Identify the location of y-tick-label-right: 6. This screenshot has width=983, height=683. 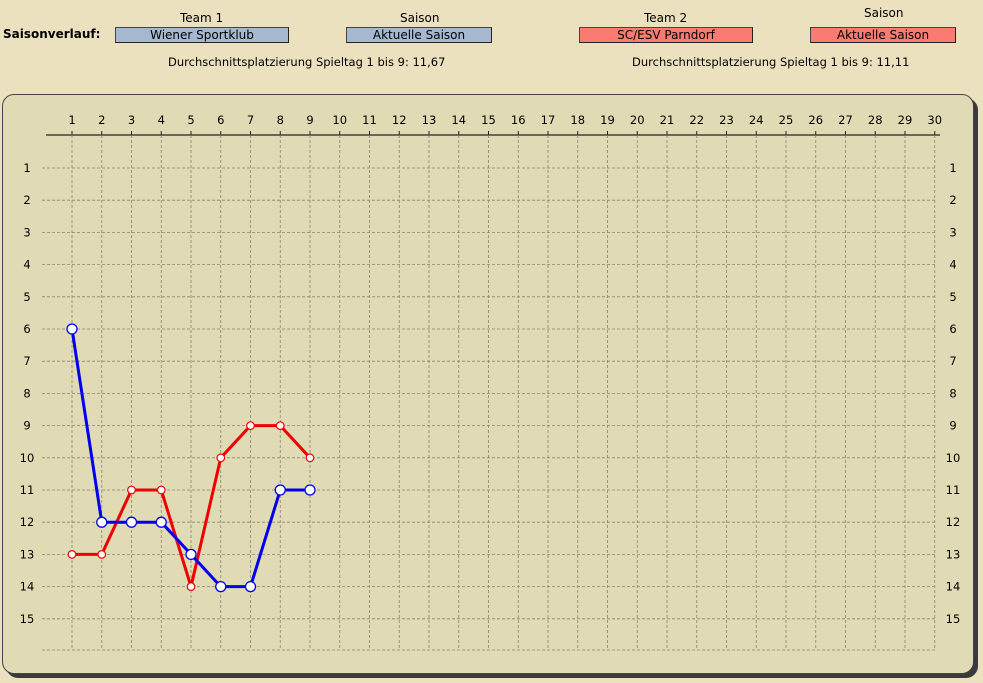
(952, 329).